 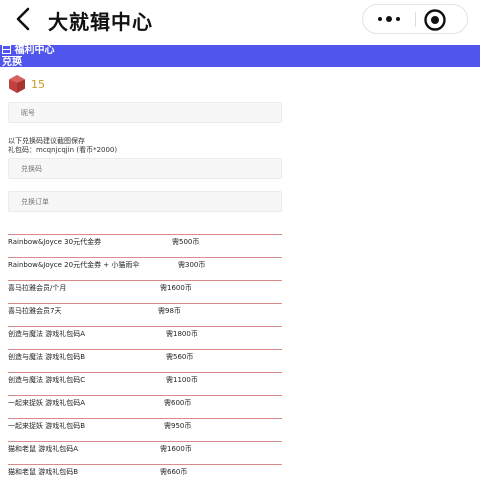 What do you see at coordinates (192, 265) in the screenshot?
I see `item-cost: 需300币` at bounding box center [192, 265].